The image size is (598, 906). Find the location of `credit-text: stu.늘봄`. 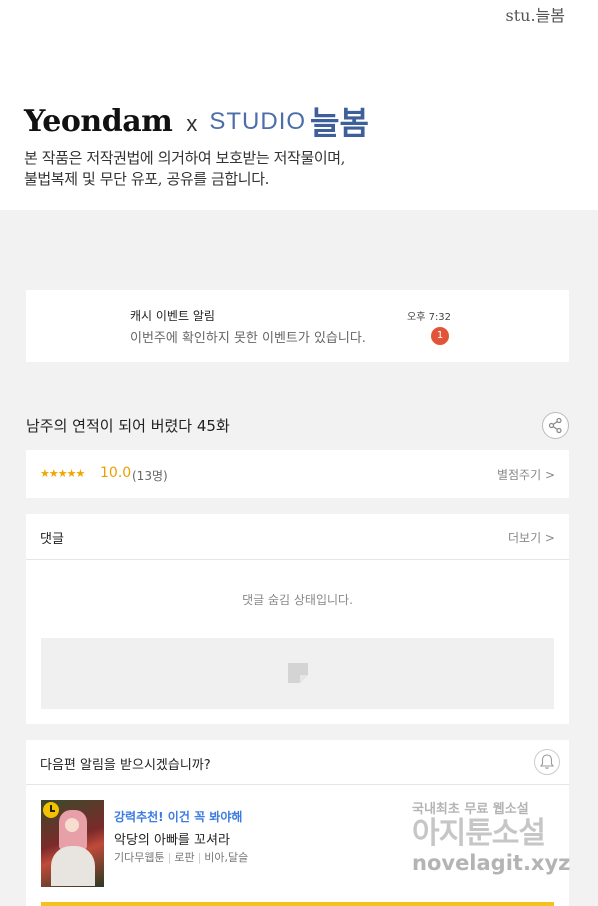

credit-text: stu.늘봄 is located at coordinates (535, 15).